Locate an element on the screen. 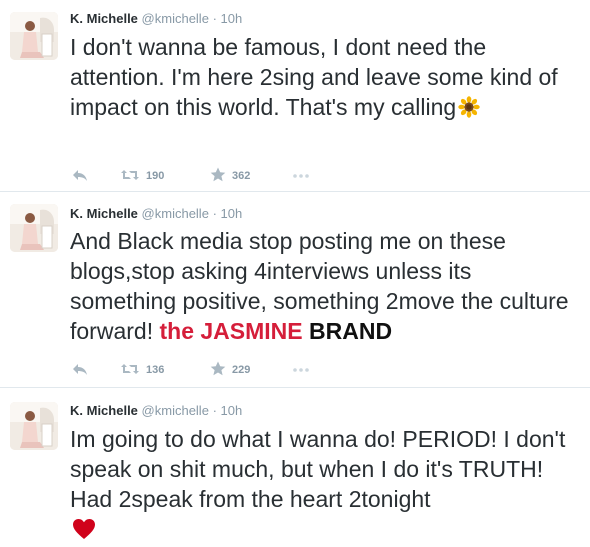 The image size is (590, 547). favorite-button: 362 is located at coordinates (230, 176).